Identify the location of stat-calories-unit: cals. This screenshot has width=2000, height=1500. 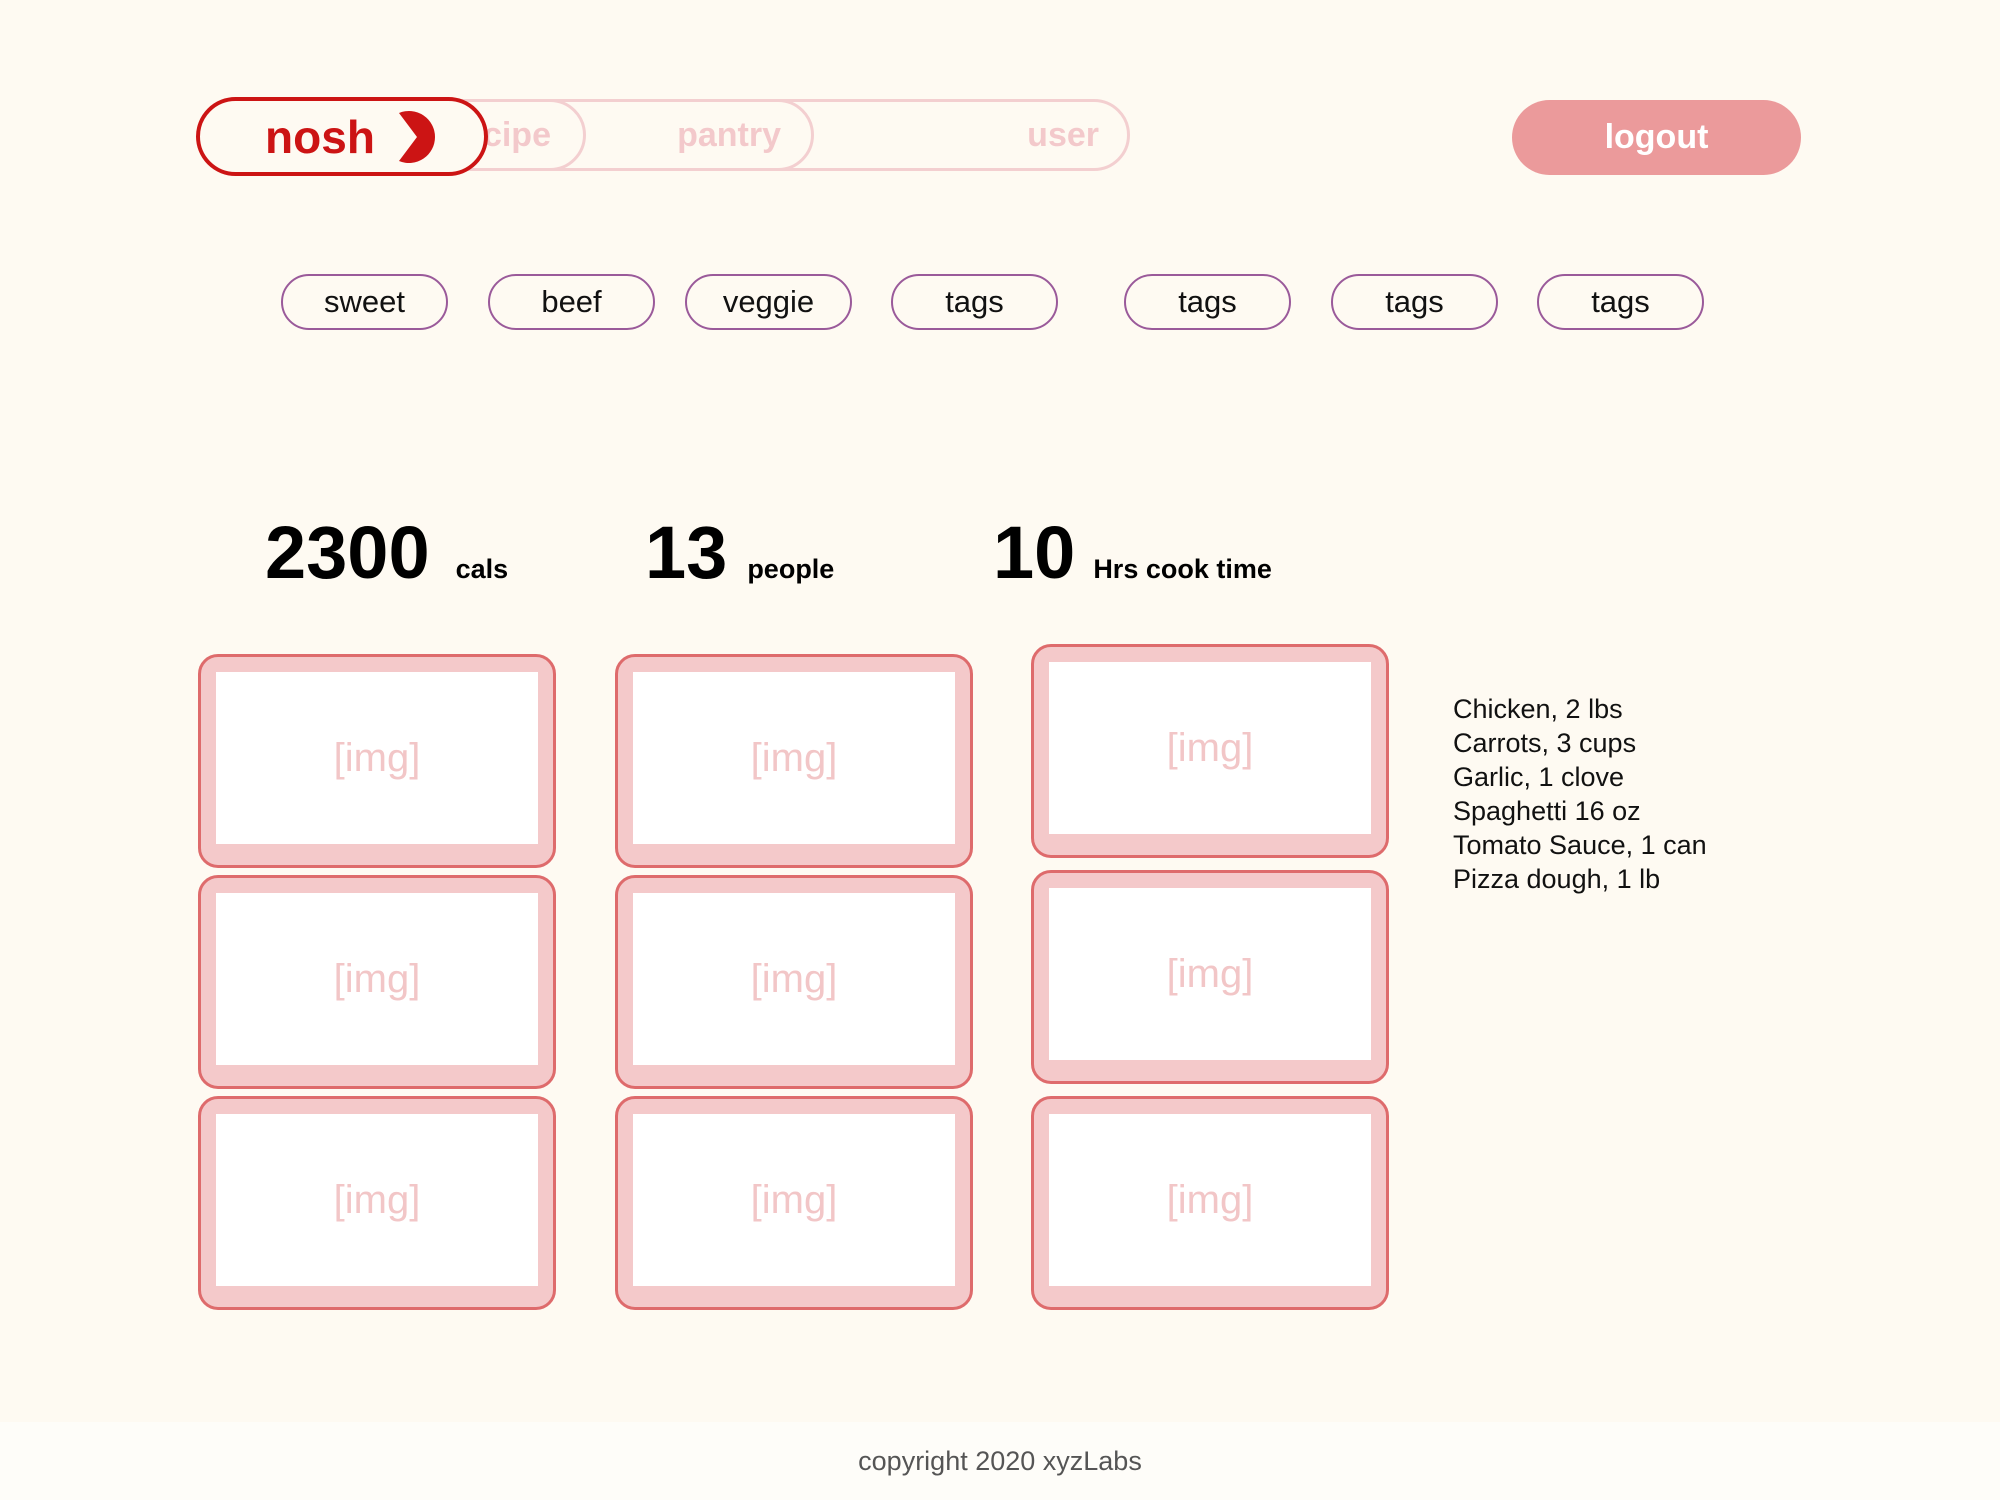
(482, 569).